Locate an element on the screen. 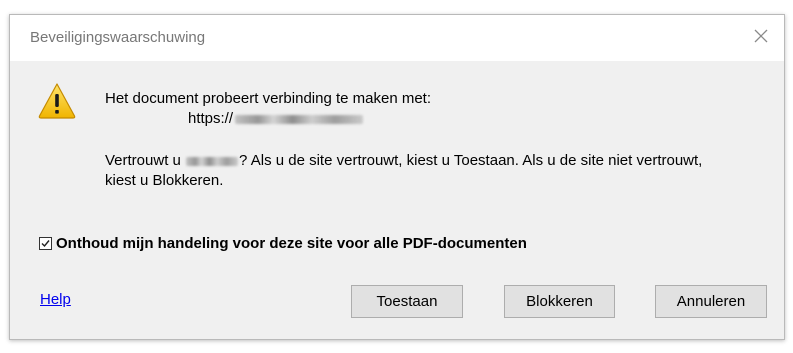  close-icon is located at coordinates (761, 36).